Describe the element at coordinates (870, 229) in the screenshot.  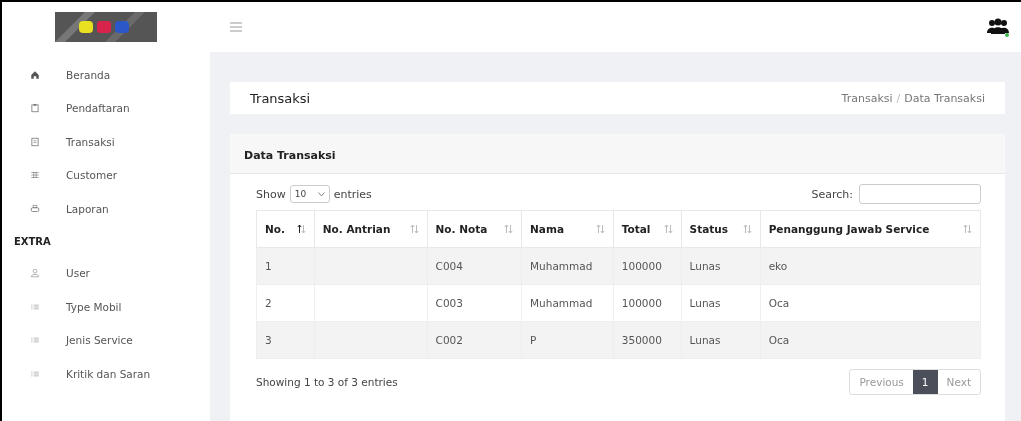
I see `column-header: Penanggung Jawab Service` at that location.